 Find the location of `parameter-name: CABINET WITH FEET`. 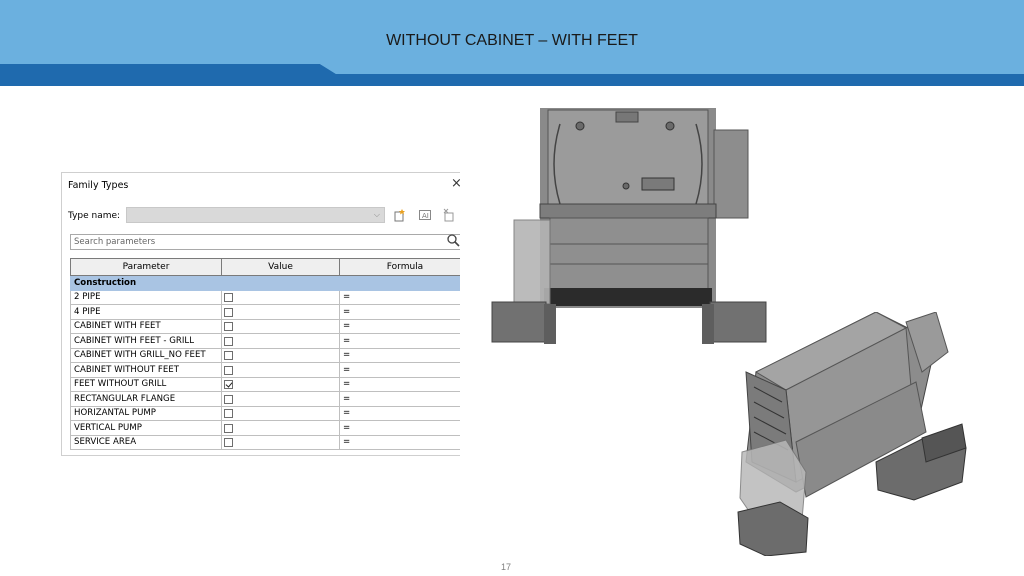

parameter-name: CABINET WITH FEET is located at coordinates (146, 326).